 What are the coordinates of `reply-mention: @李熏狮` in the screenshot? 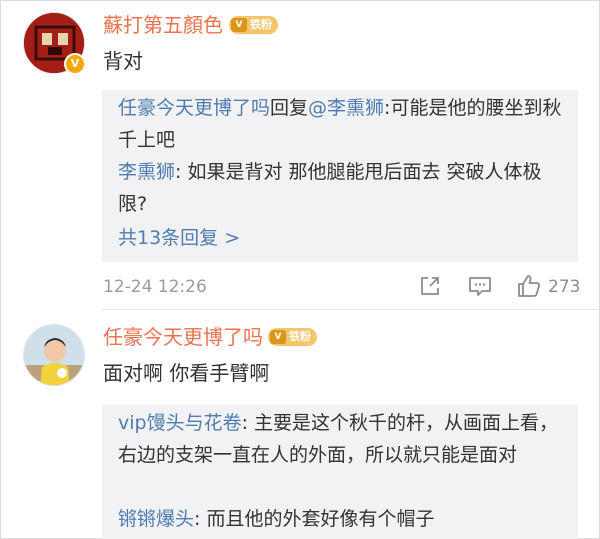 It's located at (346, 108).